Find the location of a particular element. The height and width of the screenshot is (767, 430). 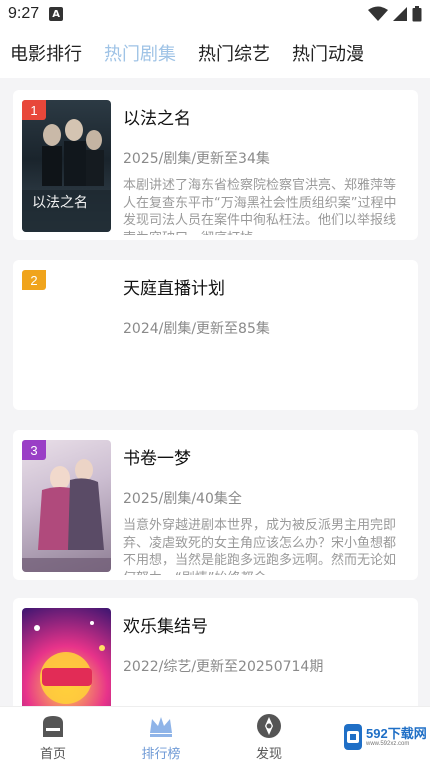

item-title: 天庭直播计划 is located at coordinates (174, 289).